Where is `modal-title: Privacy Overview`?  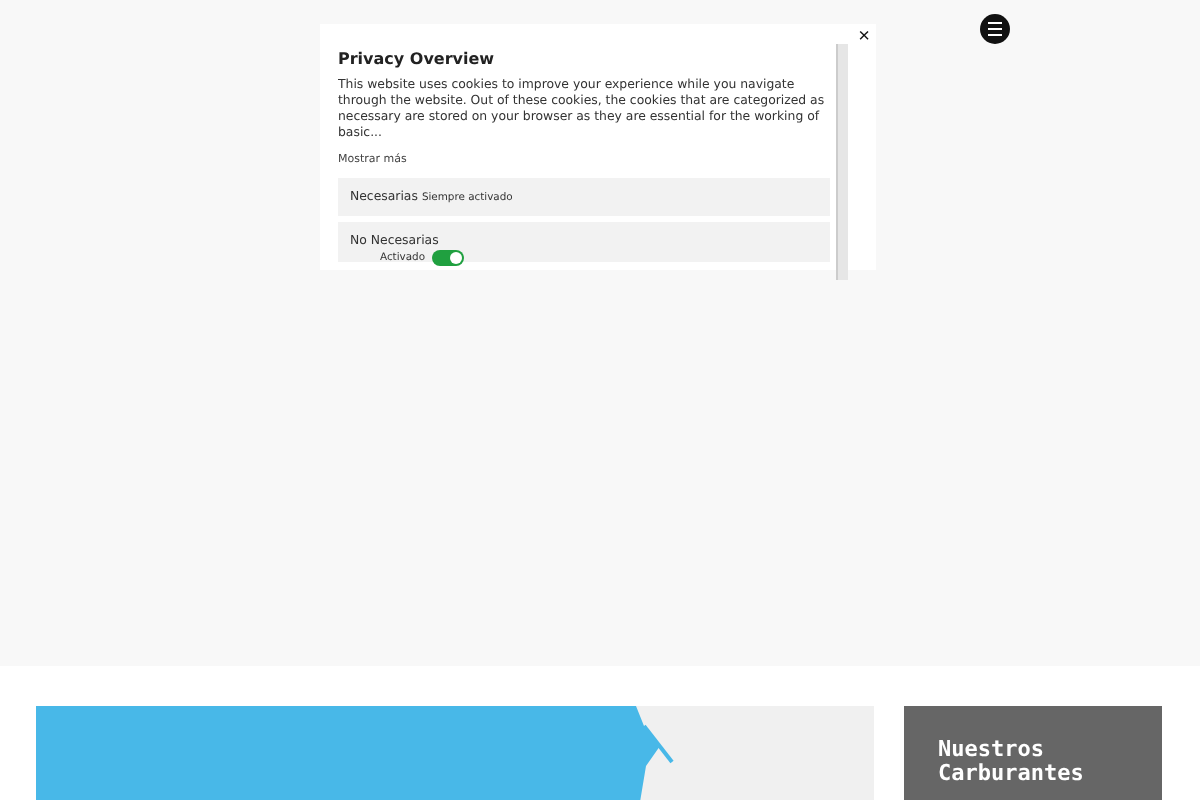
modal-title: Privacy Overview is located at coordinates (417, 59).